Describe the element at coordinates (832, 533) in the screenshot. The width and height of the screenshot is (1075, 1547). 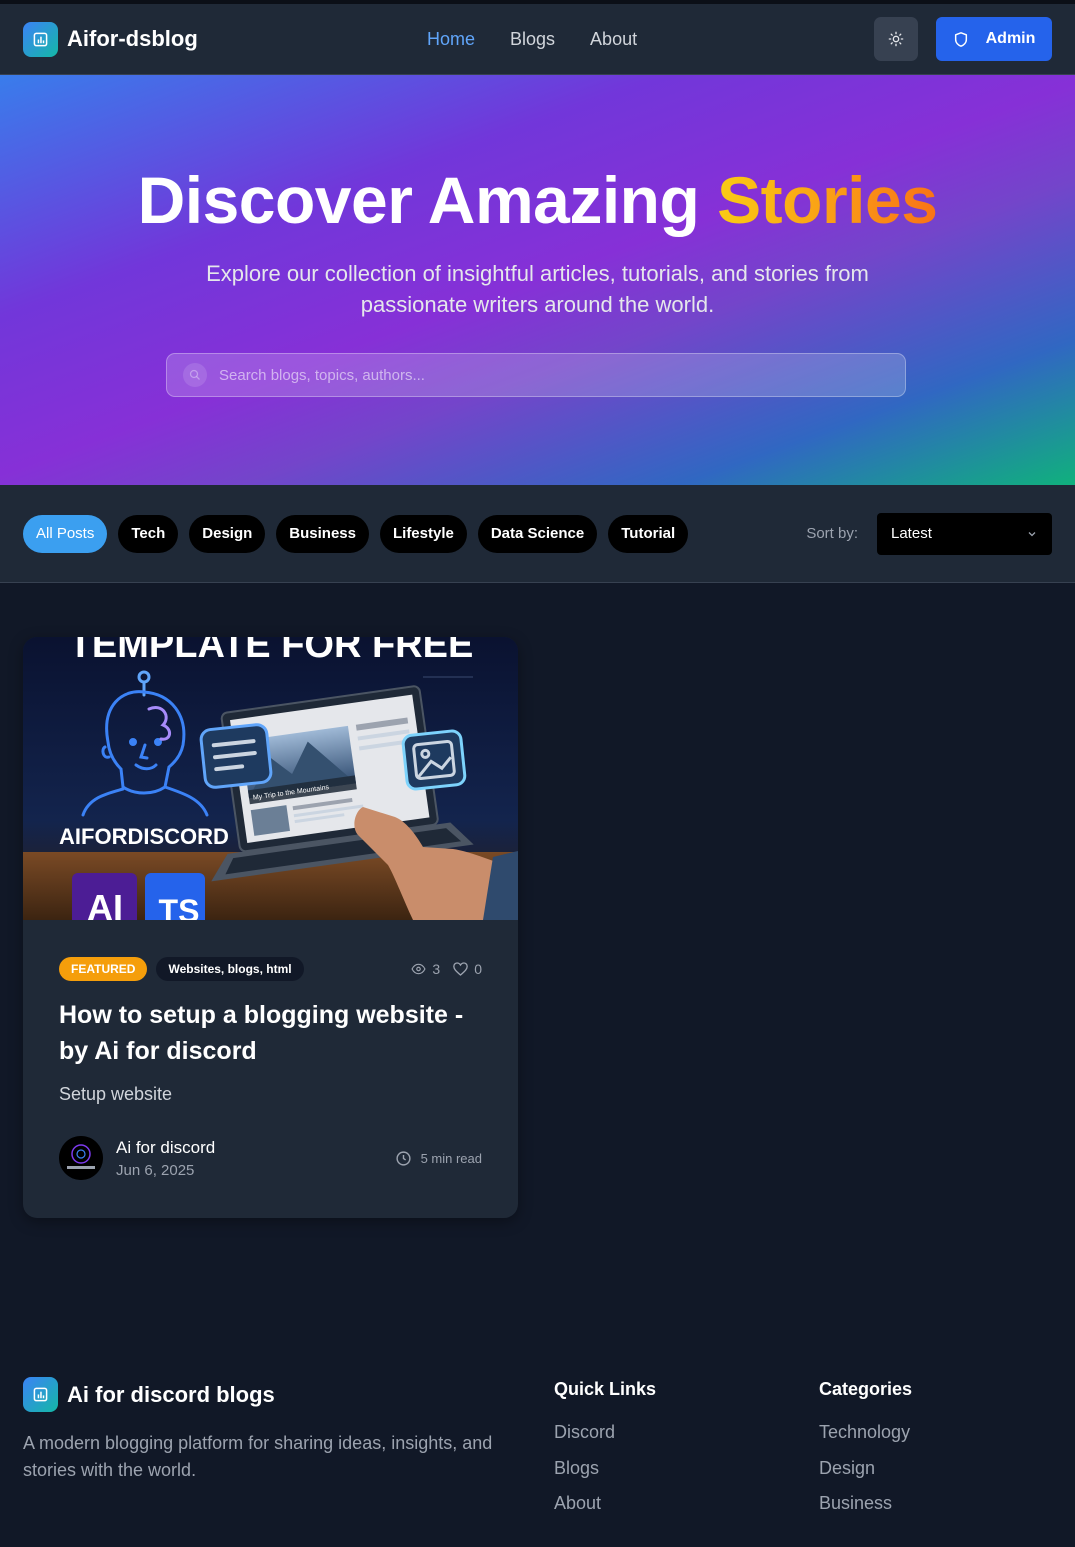
I see `sort-label: Sort by:` at that location.